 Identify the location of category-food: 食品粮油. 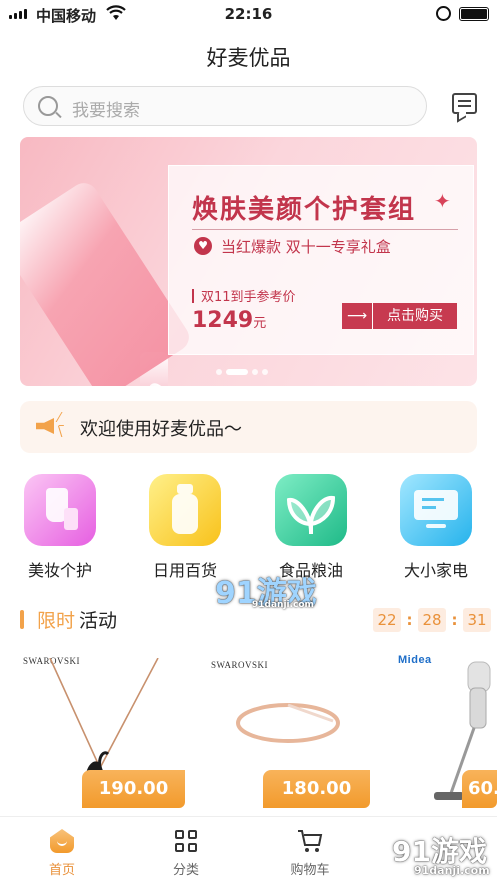
(311, 527).